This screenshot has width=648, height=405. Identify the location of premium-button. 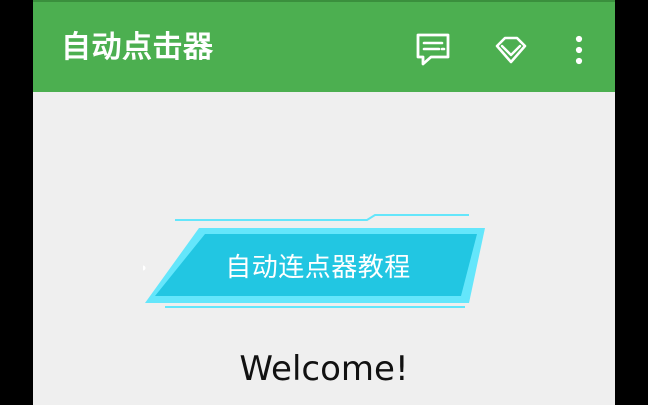
(511, 50).